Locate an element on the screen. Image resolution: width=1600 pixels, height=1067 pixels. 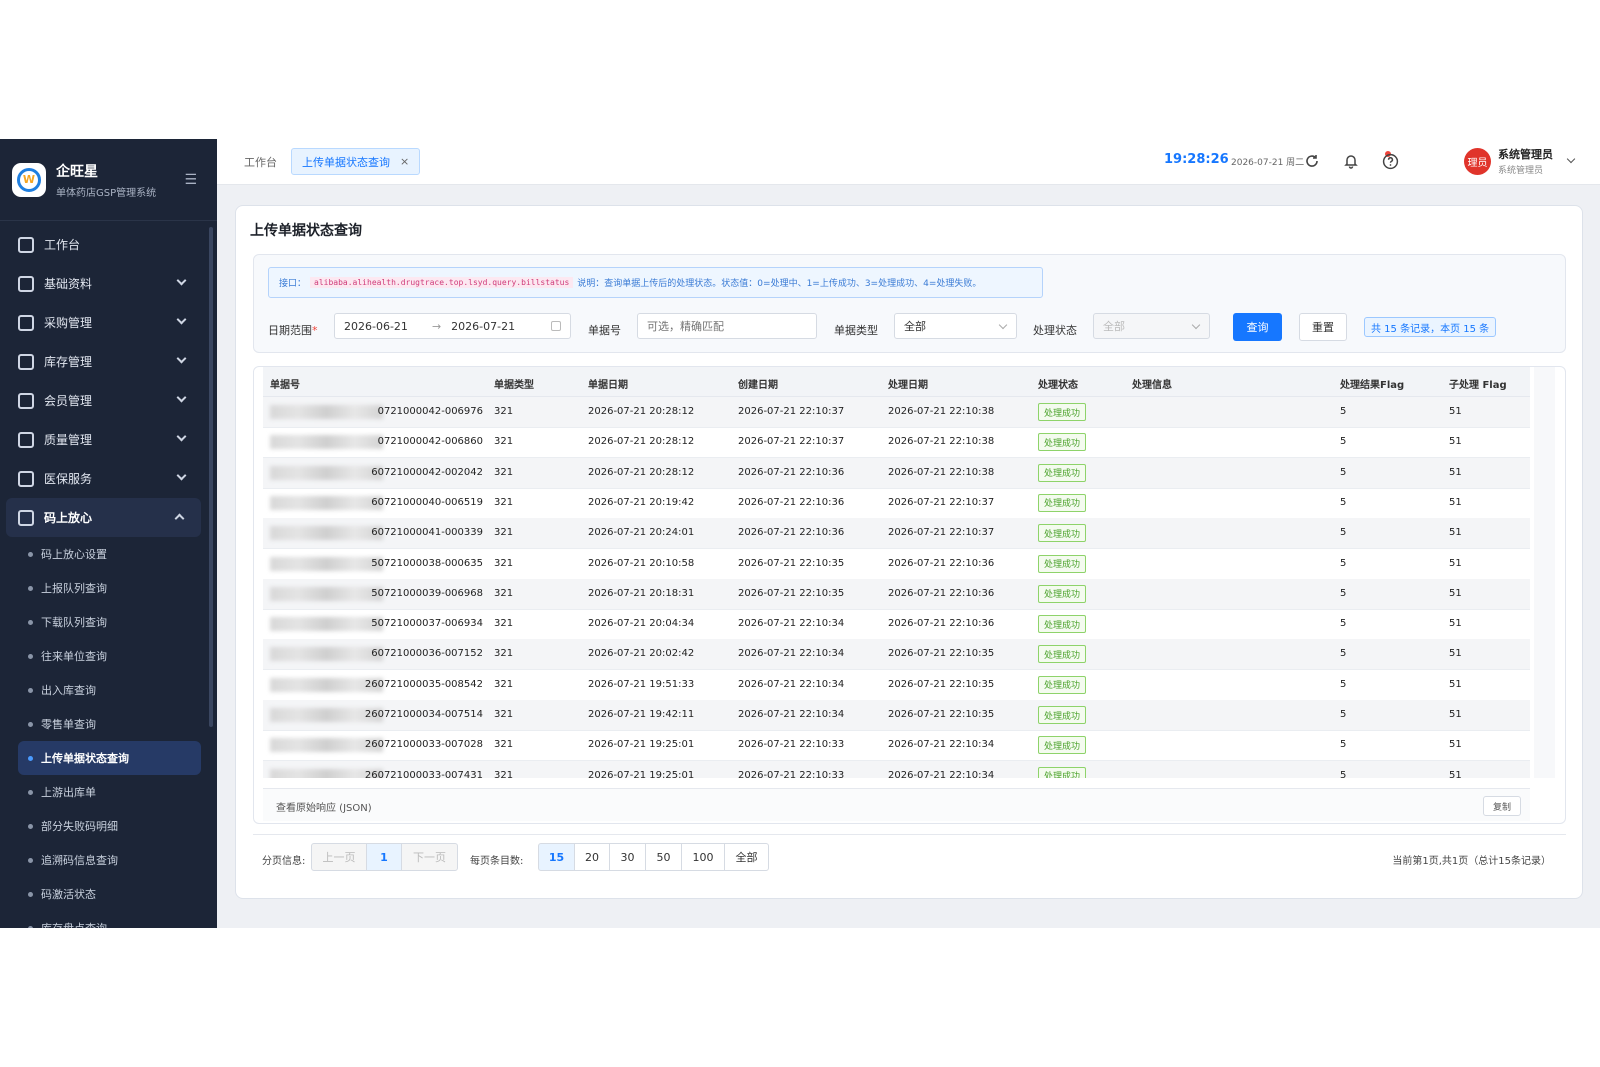
redacted-blur is located at coordinates (326, 563).